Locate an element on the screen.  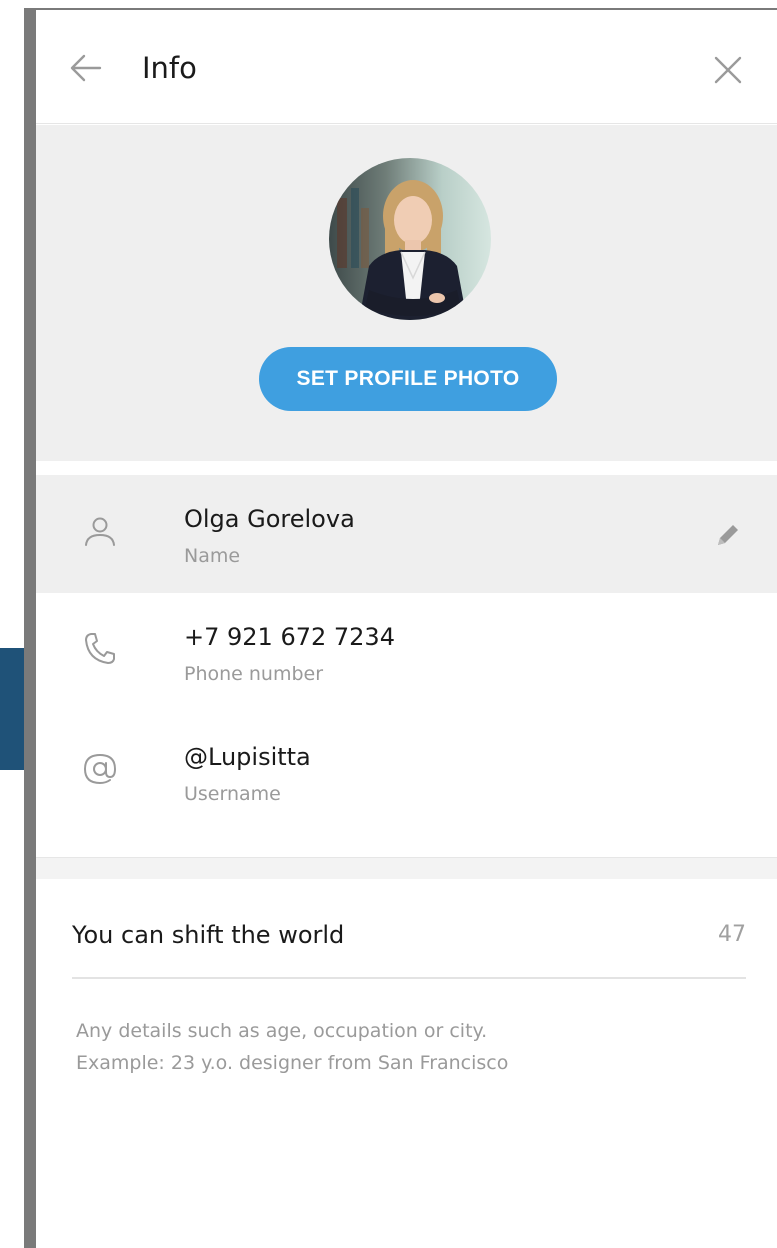
arrow-left-icon is located at coordinates (86, 68).